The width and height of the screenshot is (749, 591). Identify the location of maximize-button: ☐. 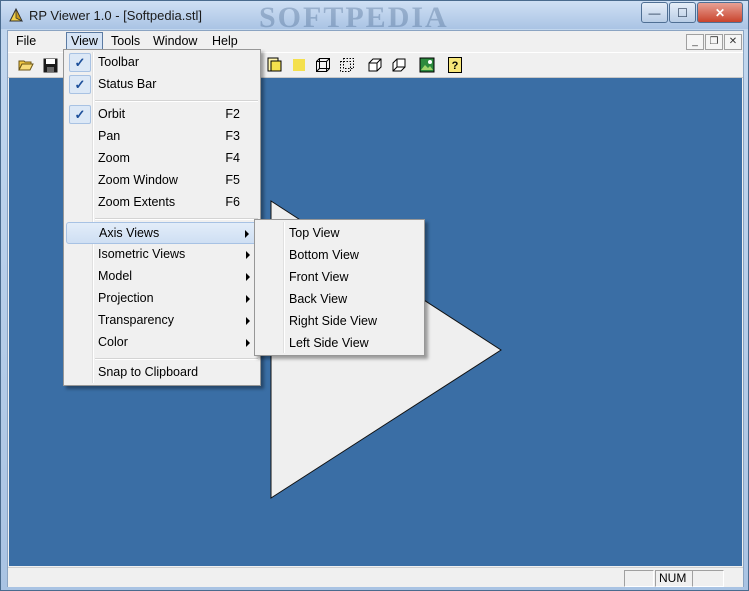
(682, 12).